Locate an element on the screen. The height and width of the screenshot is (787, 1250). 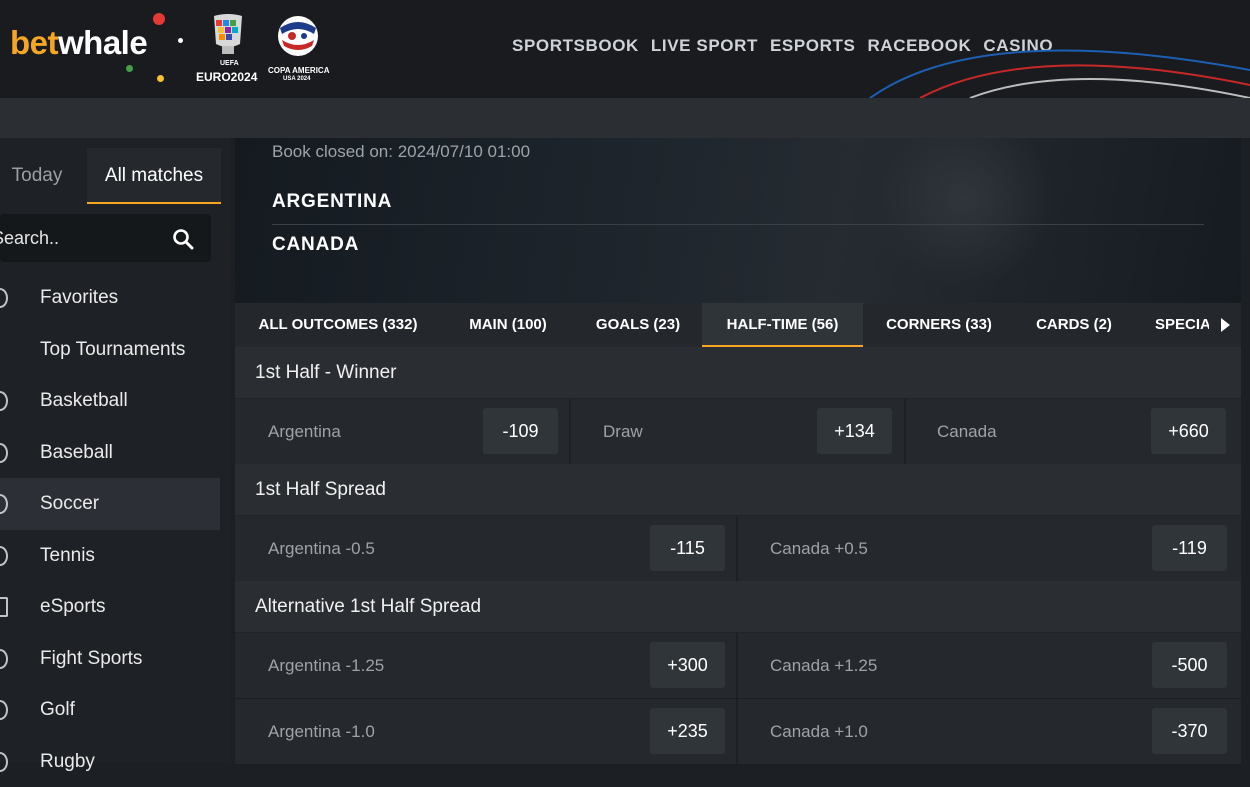
search-icon is located at coordinates (183, 239).